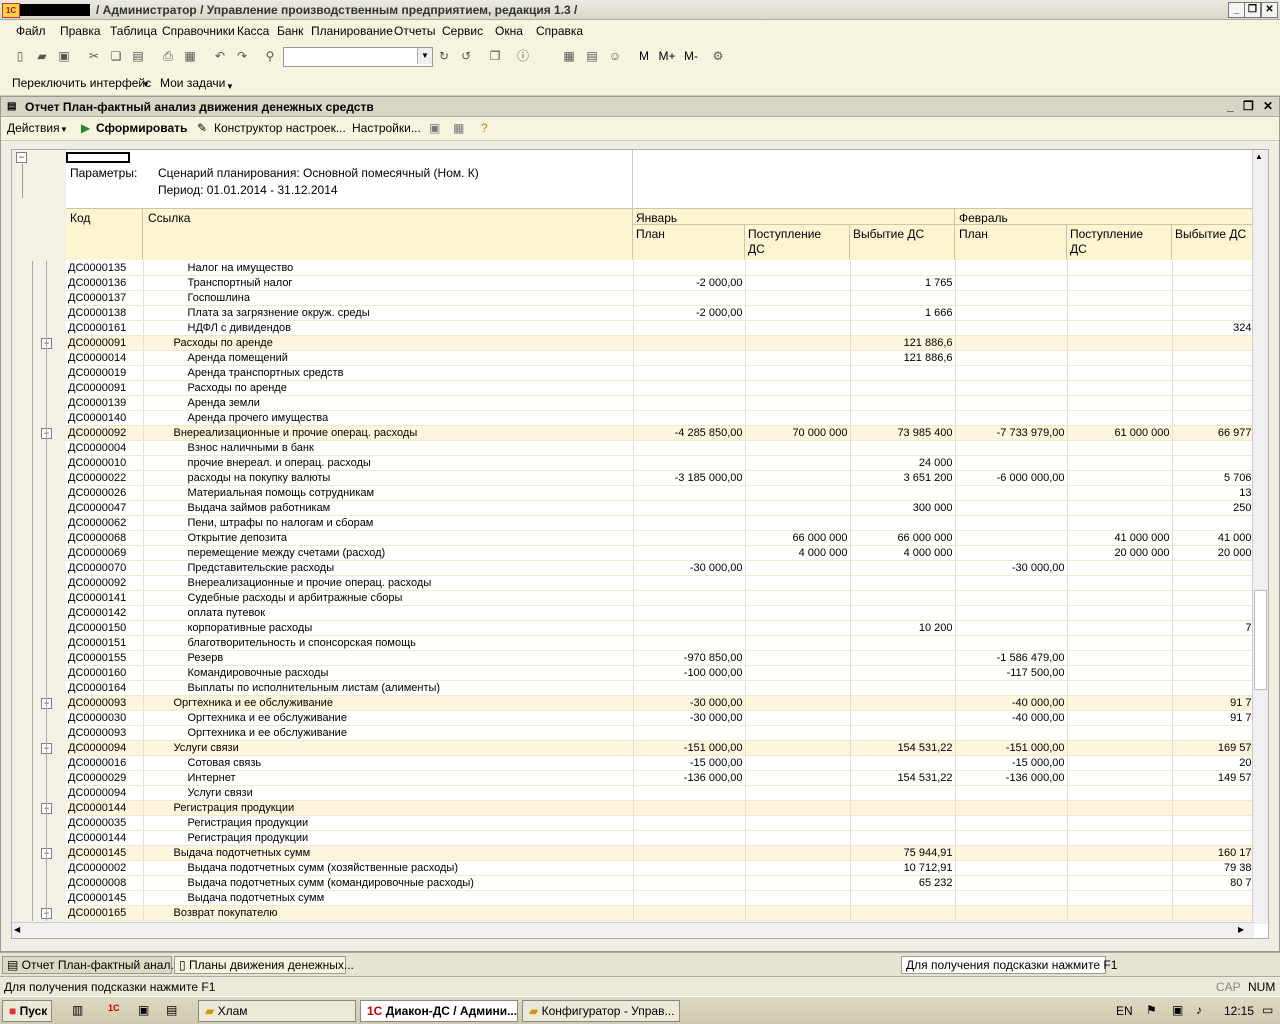 The height and width of the screenshot is (1024, 1280). Describe the element at coordinates (689, 763) in the screenshot. I see `cell-value: -15 000,00` at that location.